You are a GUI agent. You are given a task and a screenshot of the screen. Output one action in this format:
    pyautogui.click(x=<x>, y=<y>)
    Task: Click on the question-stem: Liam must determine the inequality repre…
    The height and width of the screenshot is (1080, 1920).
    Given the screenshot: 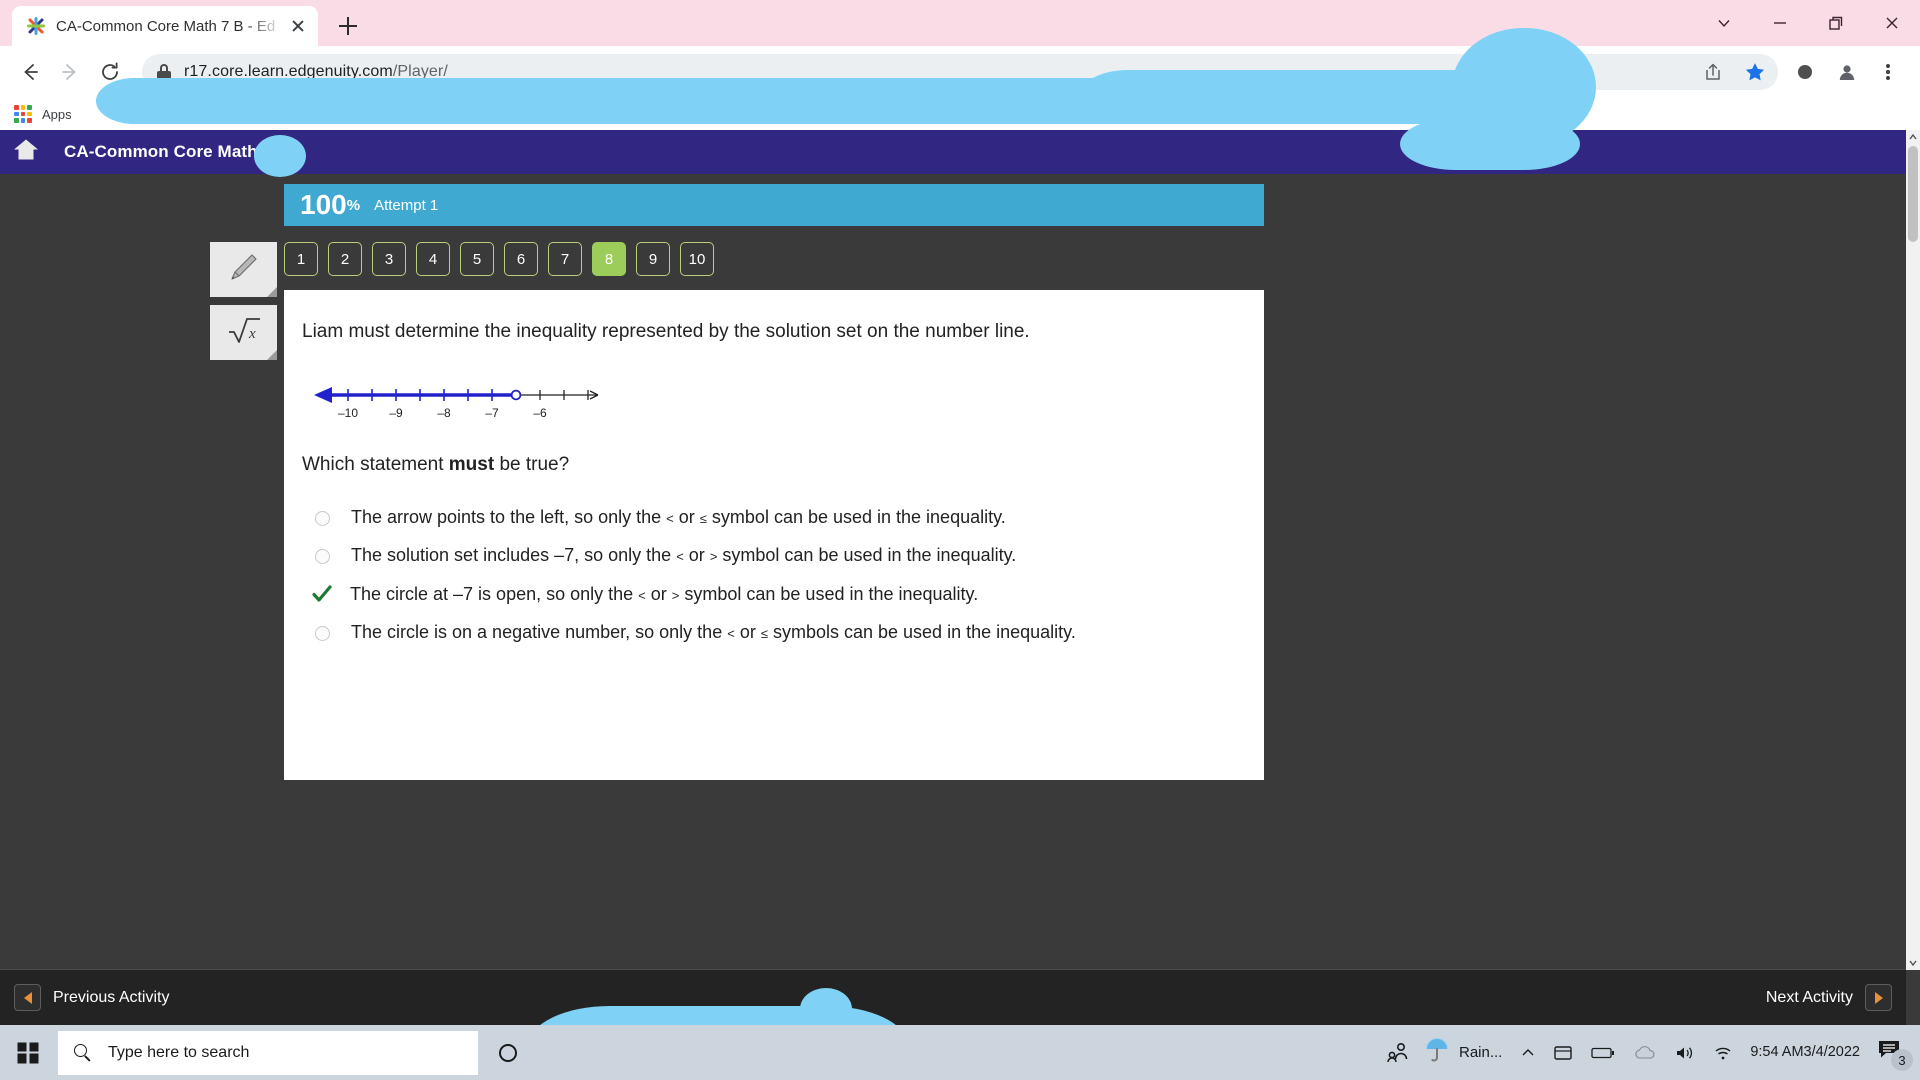 What is the action you would take?
    pyautogui.click(x=666, y=331)
    